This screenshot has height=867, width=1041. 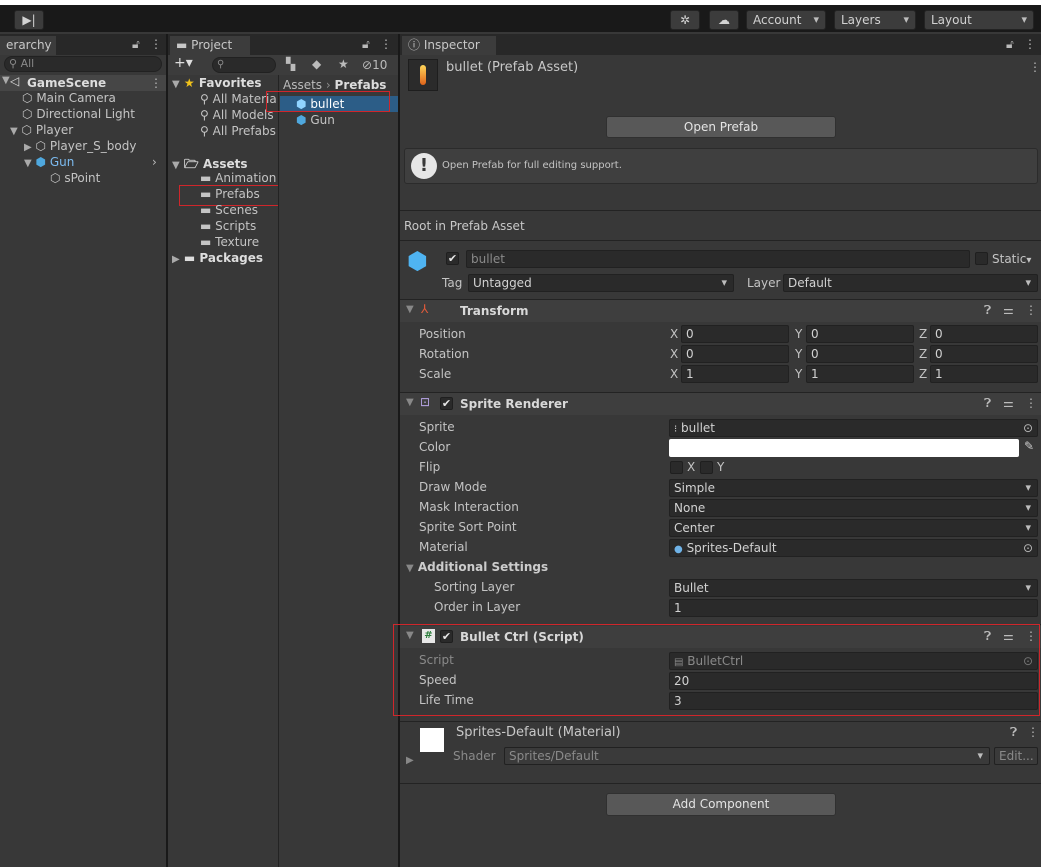 What do you see at coordinates (720, 404) in the screenshot?
I see `sprite-renderer-header: ▼ ⊡ ✔ Sprite Renderer ❓︎ ⚌ ⋮` at bounding box center [720, 404].